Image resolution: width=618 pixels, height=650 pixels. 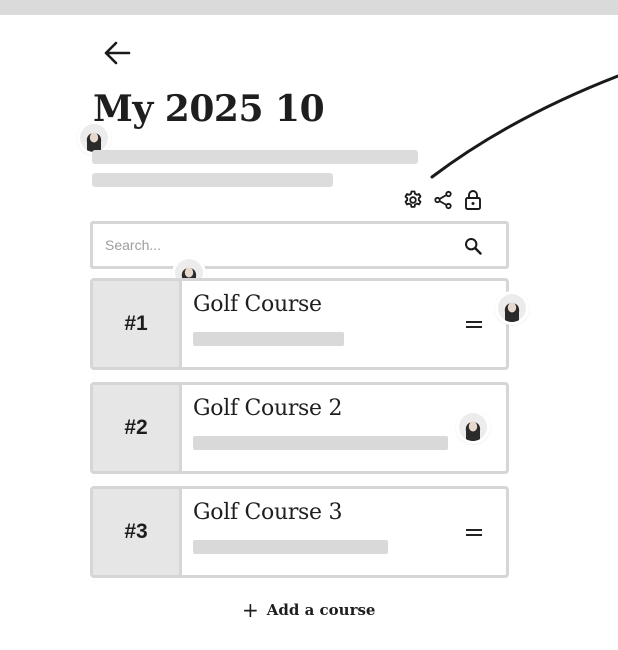 What do you see at coordinates (309, 7) in the screenshot?
I see `top-bar` at bounding box center [309, 7].